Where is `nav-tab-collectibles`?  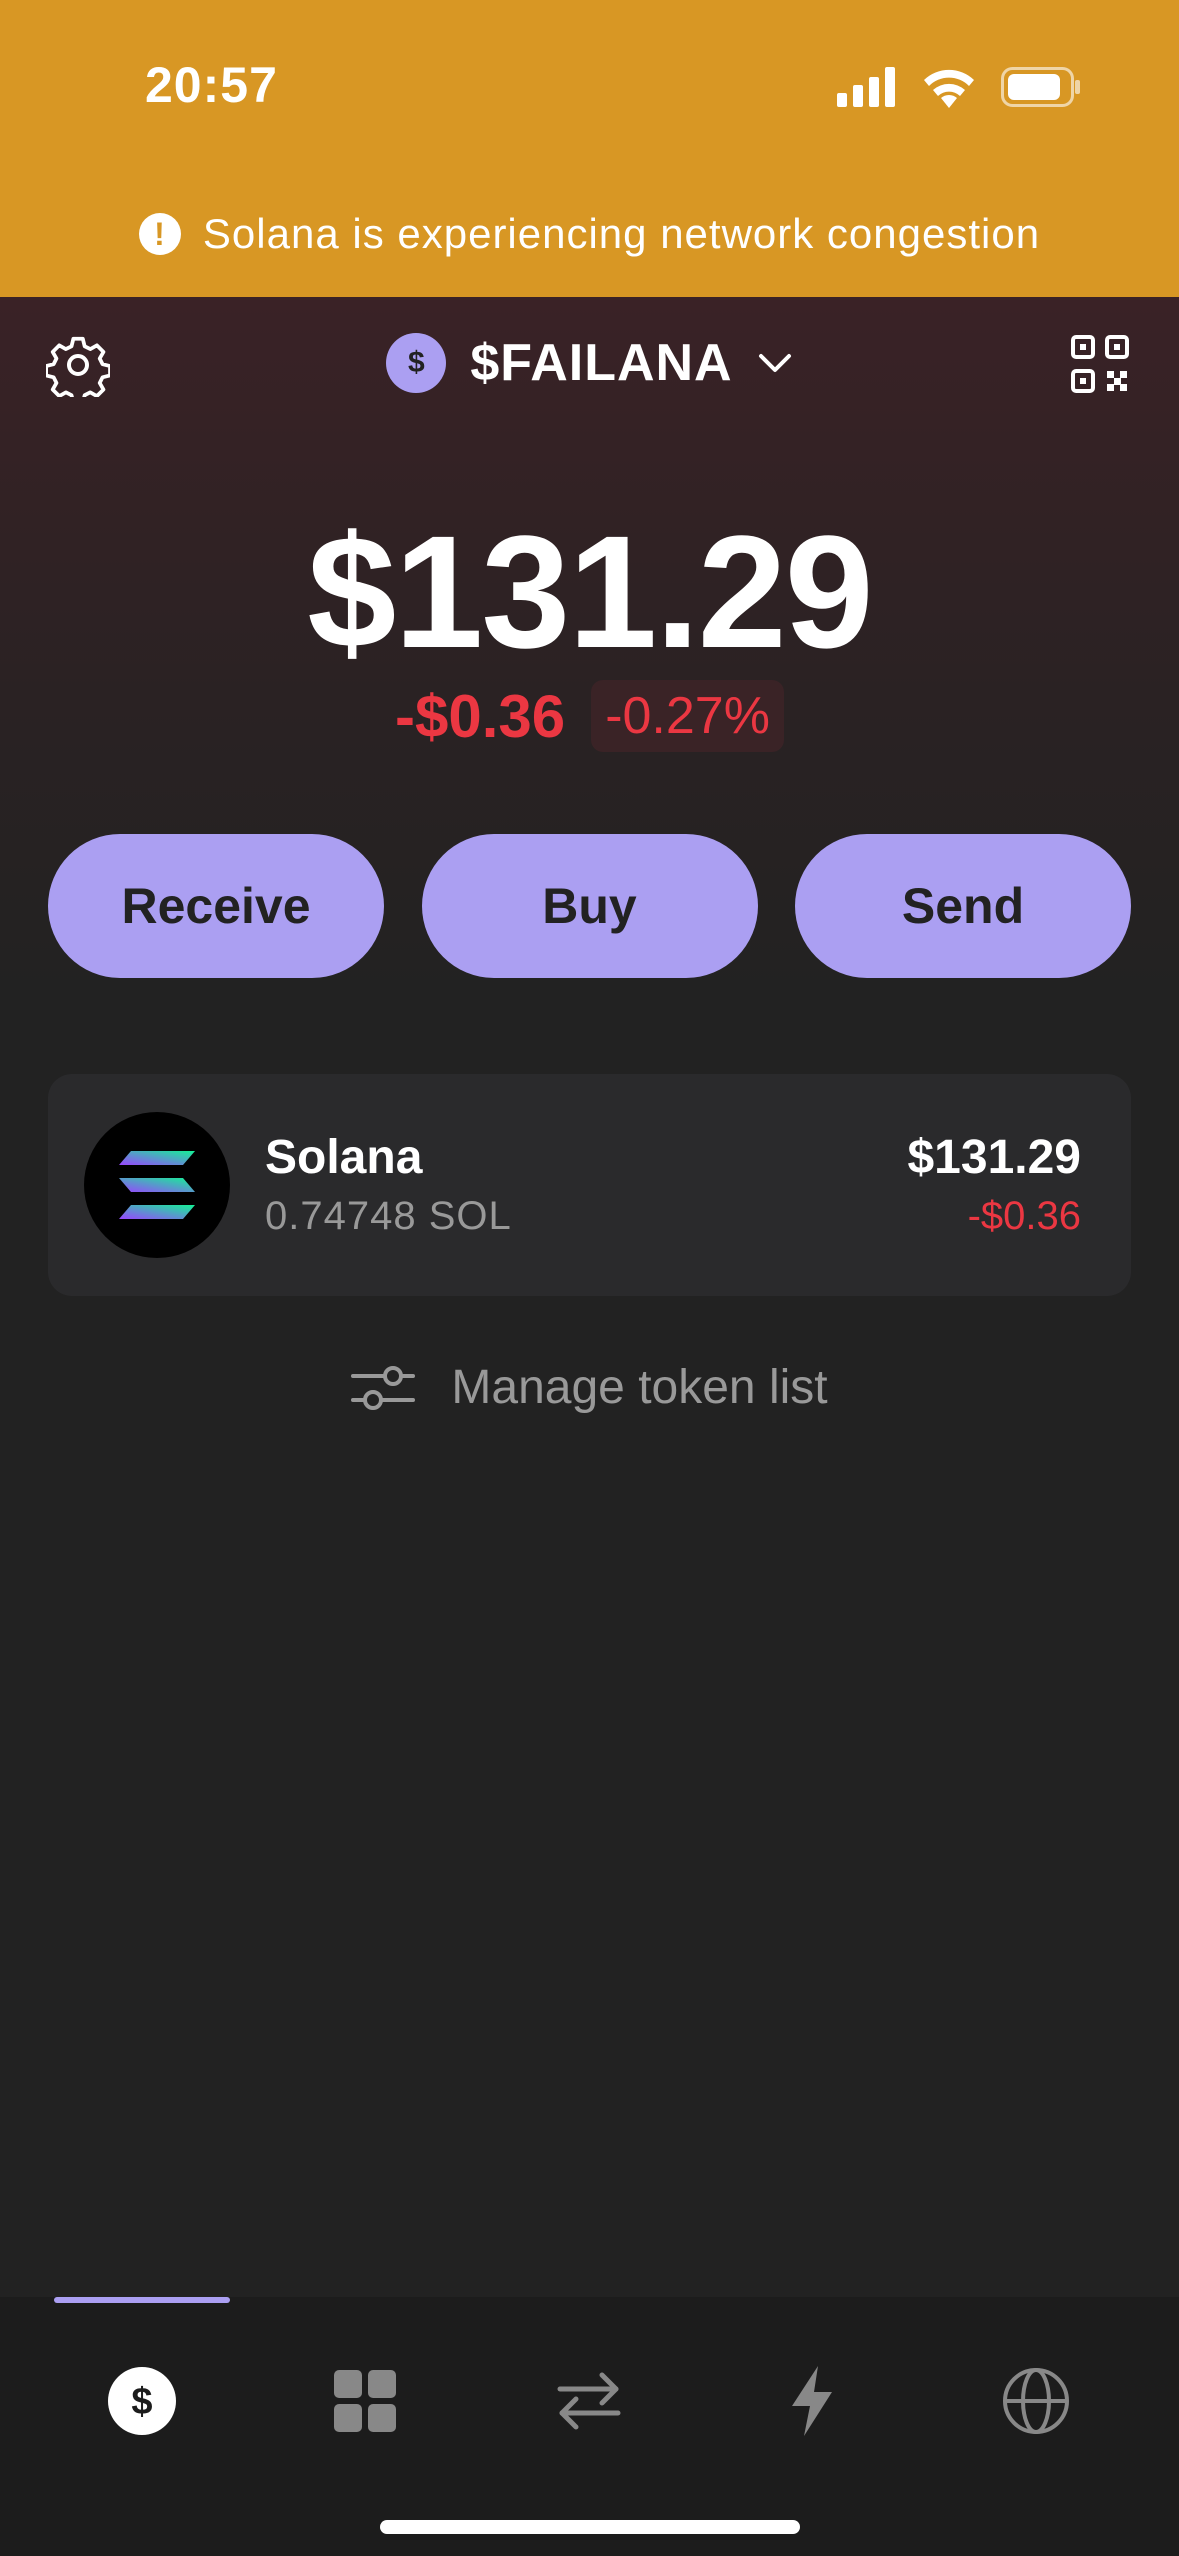
nav-tab-collectibles is located at coordinates (365, 2401).